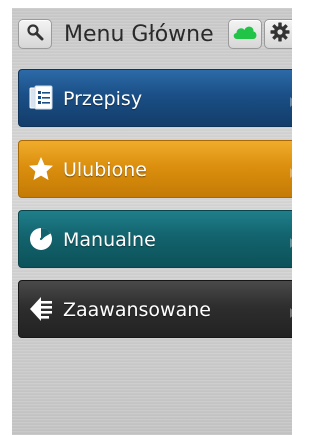 The height and width of the screenshot is (435, 320). Describe the element at coordinates (103, 99) in the screenshot. I see `menu-item-label: Przepisy` at that location.